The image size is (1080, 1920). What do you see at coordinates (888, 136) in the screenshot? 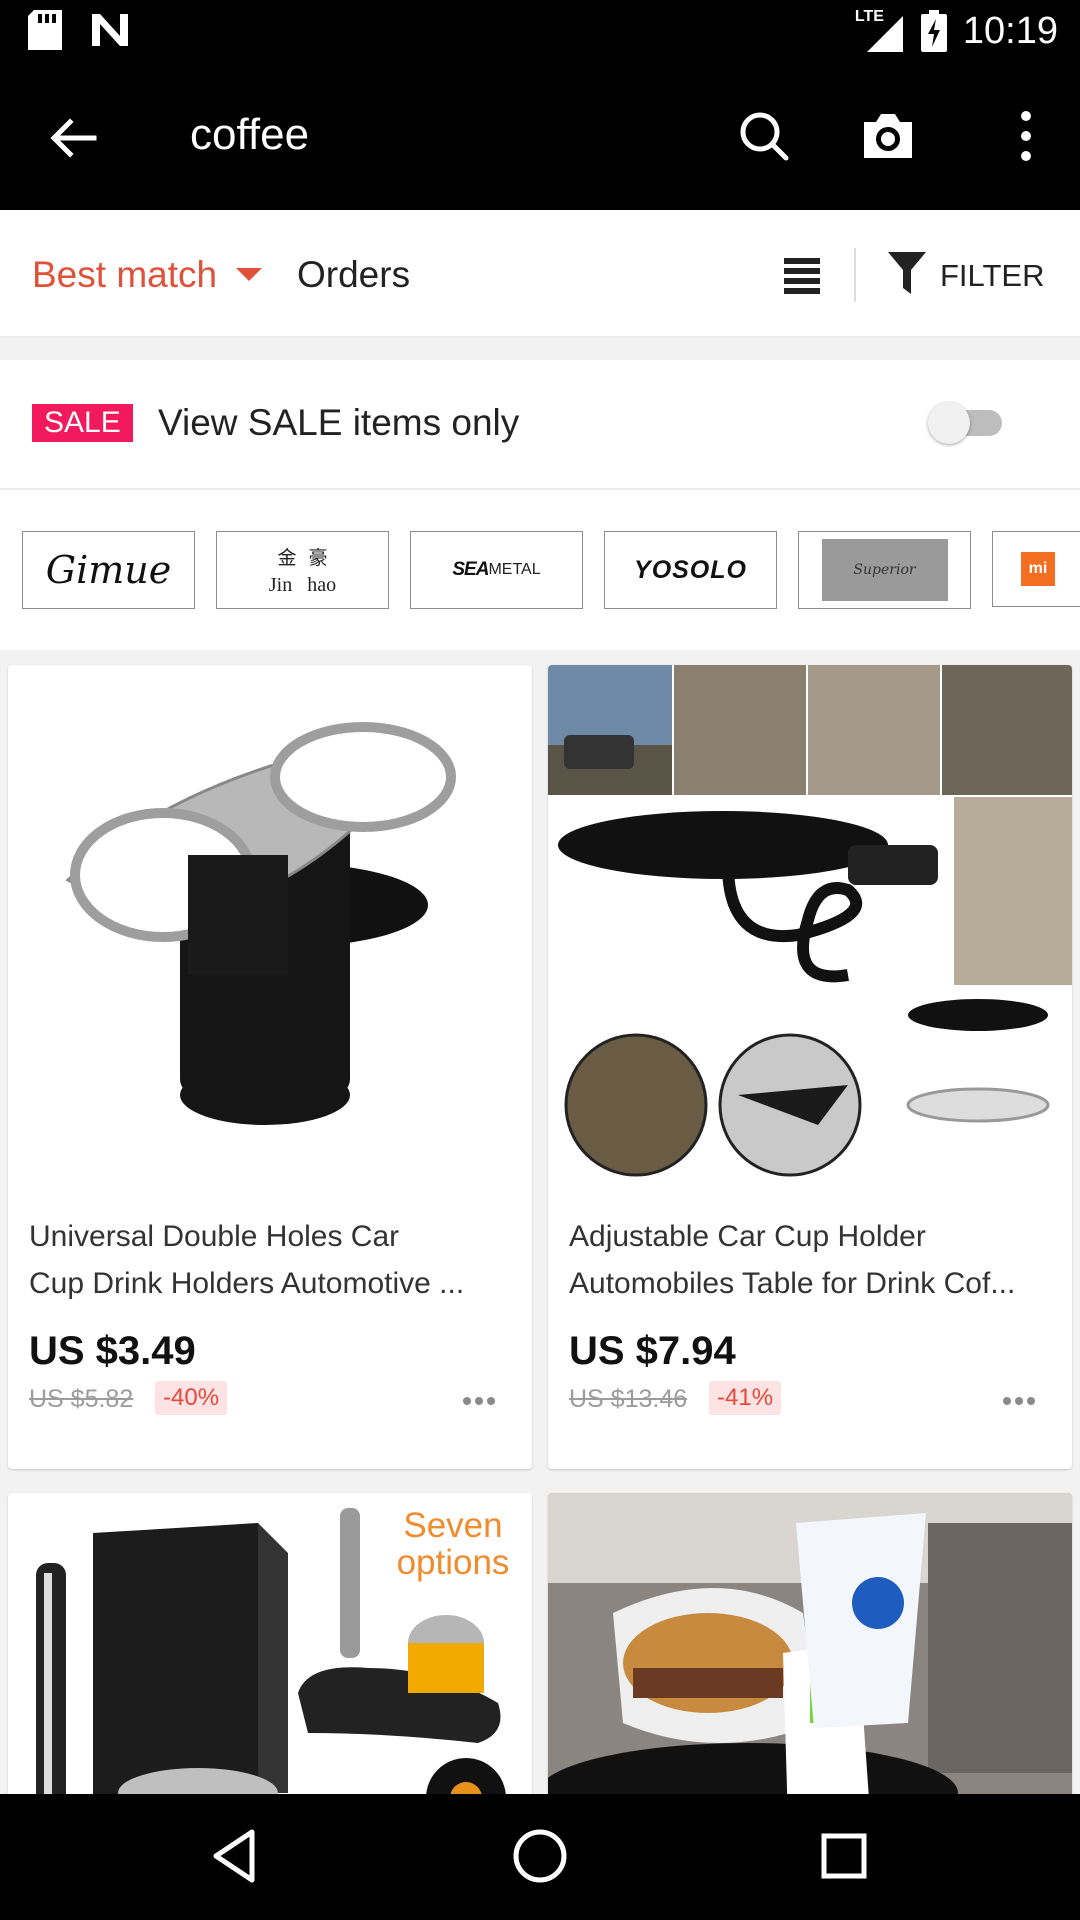
I see `camera-icon` at bounding box center [888, 136].